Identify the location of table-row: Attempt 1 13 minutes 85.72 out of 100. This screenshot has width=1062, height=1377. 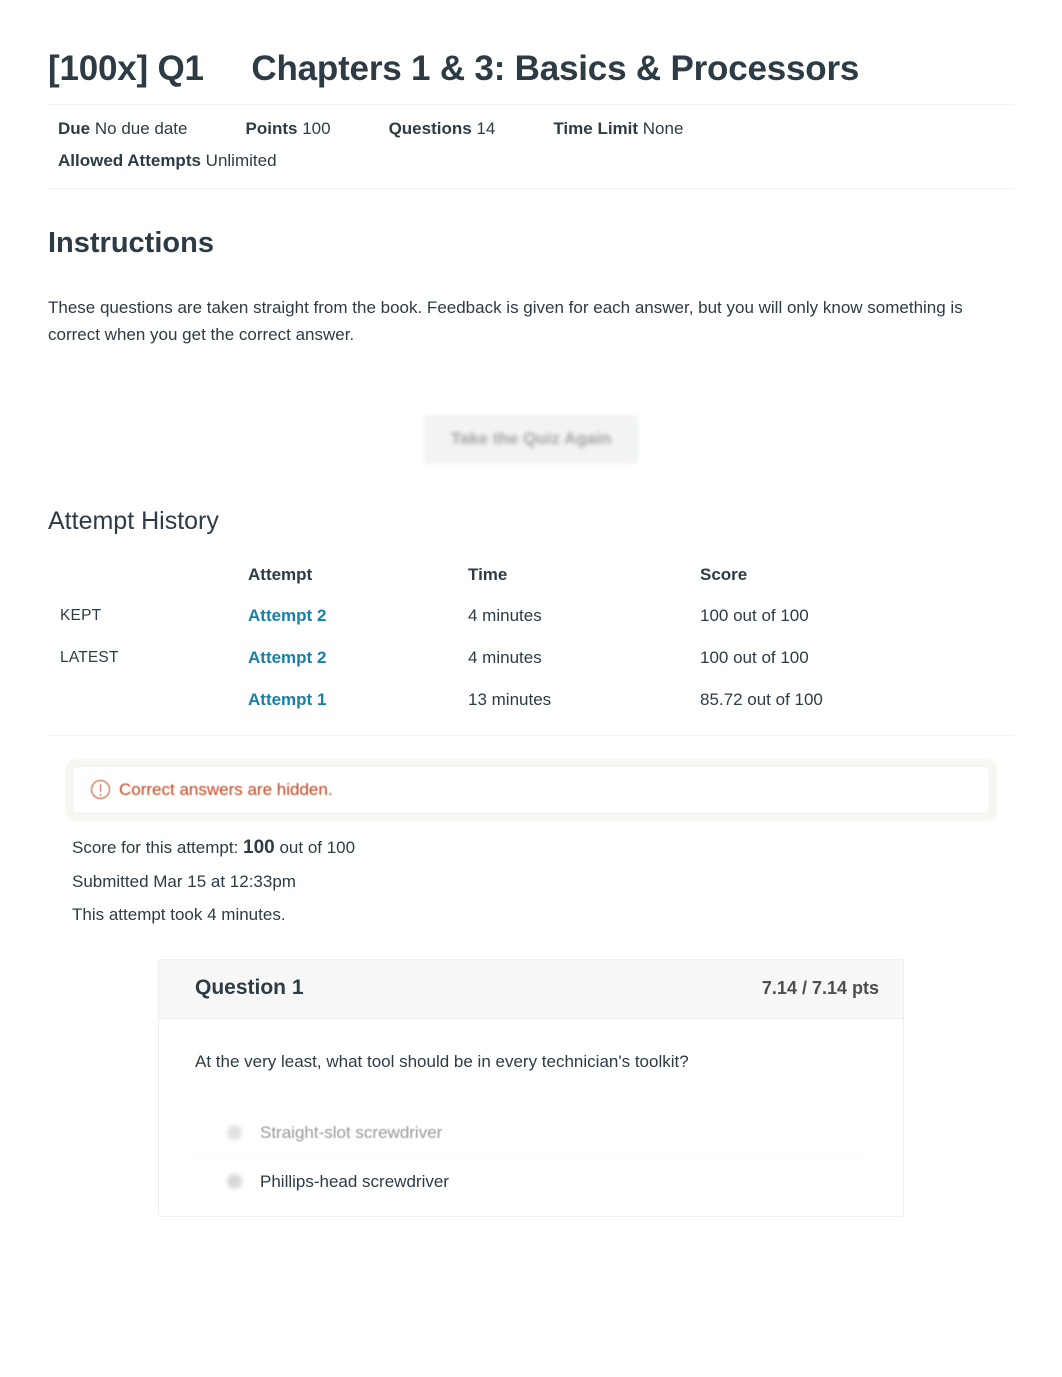
(528, 700).